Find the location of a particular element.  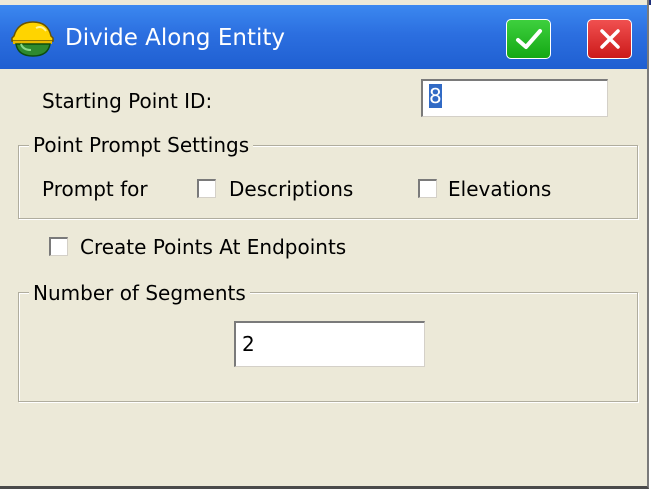

create-points-at-endpoints-checkbox is located at coordinates (58, 246).